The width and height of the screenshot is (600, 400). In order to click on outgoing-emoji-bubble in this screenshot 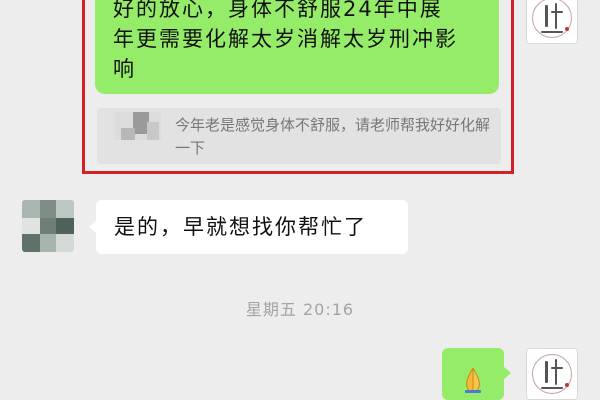, I will do `click(476, 374)`.